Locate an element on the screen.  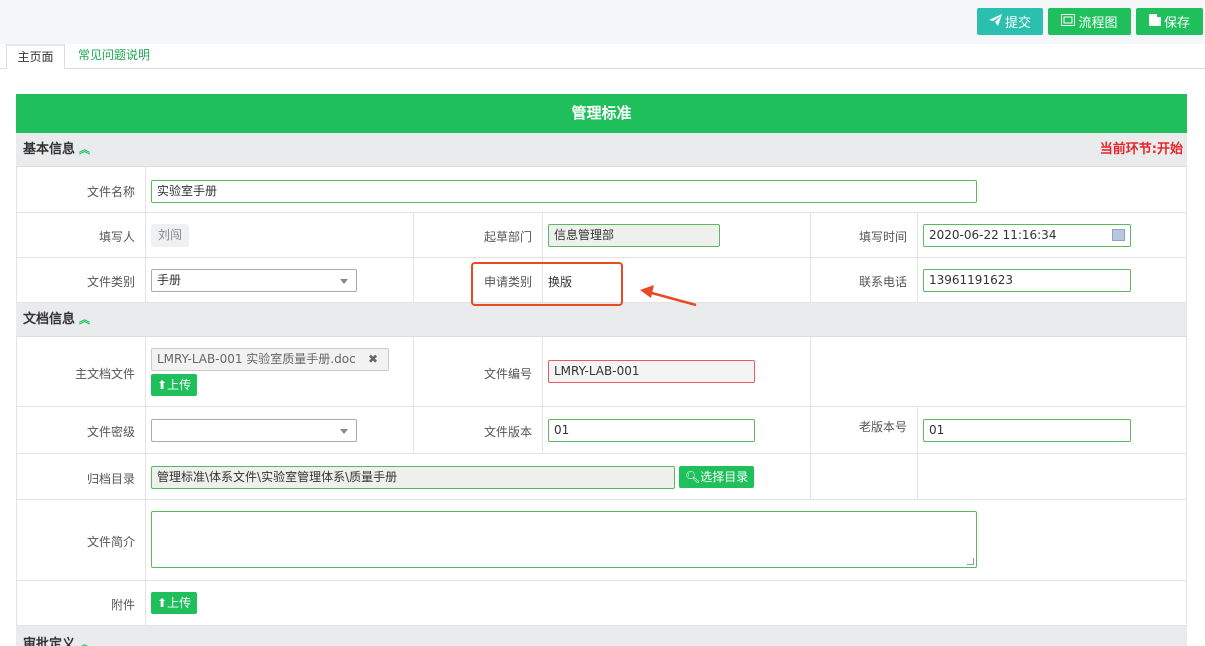
file-no-label: 文件编号 is located at coordinates (507, 374).